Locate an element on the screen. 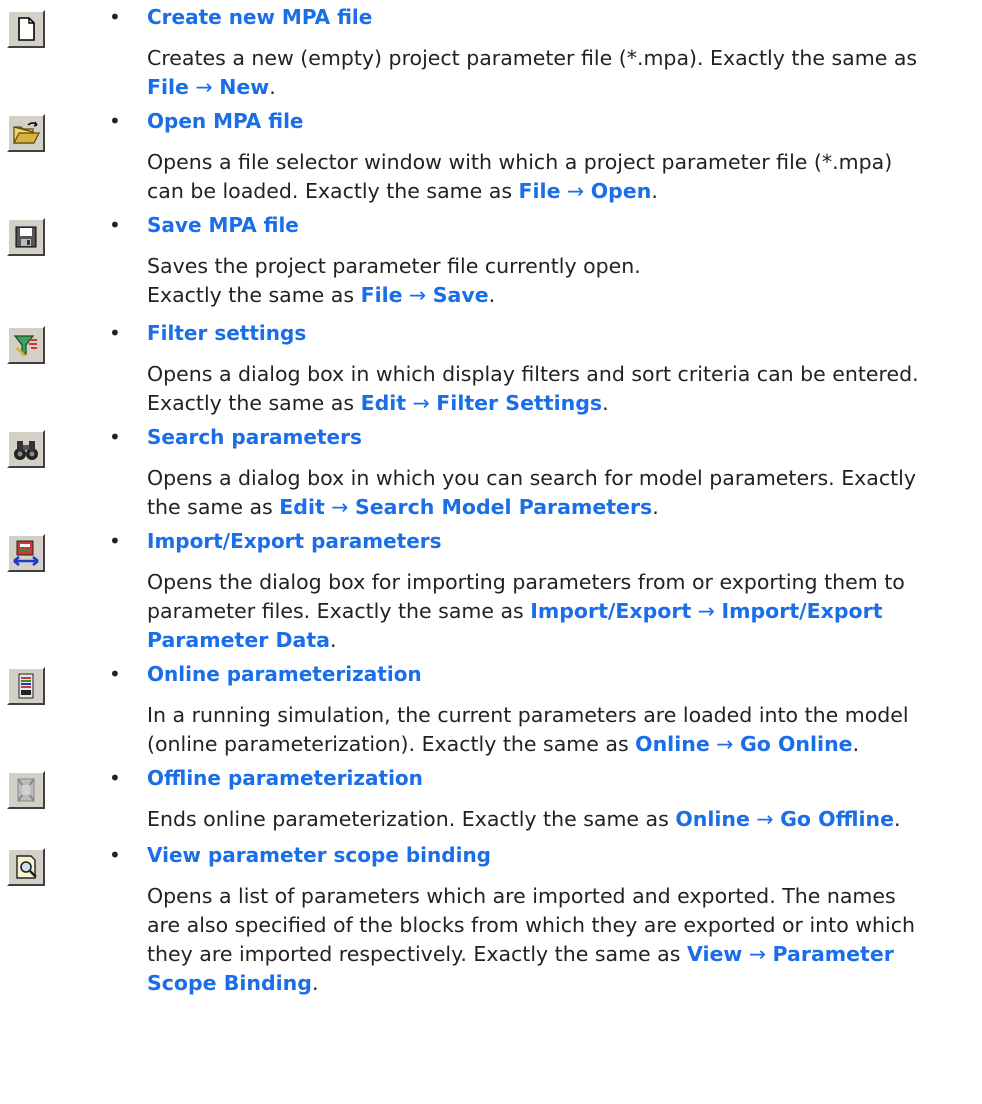  offline-device-icon is located at coordinates (26, 790).